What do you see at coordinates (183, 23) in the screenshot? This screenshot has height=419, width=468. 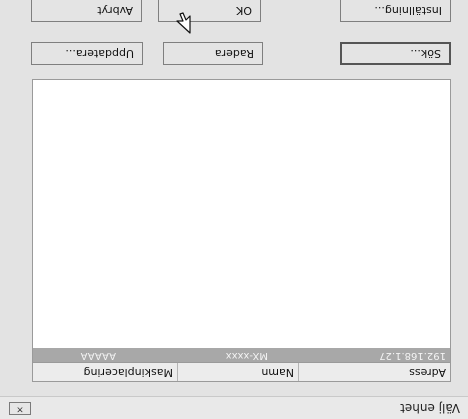 I see `mouse-pointer-icon` at bounding box center [183, 23].